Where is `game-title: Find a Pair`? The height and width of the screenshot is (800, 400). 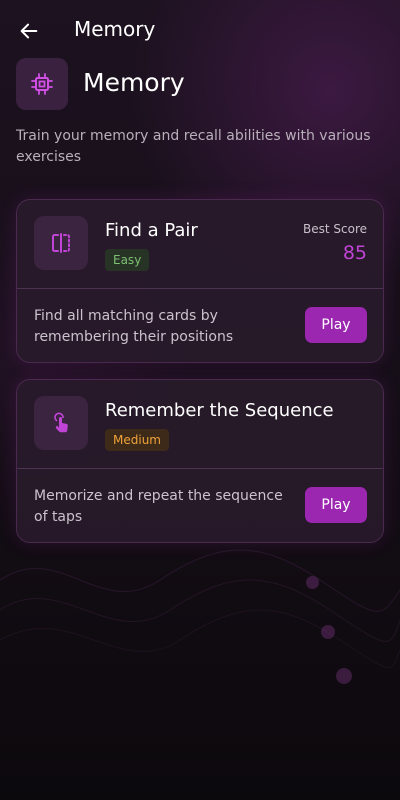 game-title: Find a Pair is located at coordinates (151, 230).